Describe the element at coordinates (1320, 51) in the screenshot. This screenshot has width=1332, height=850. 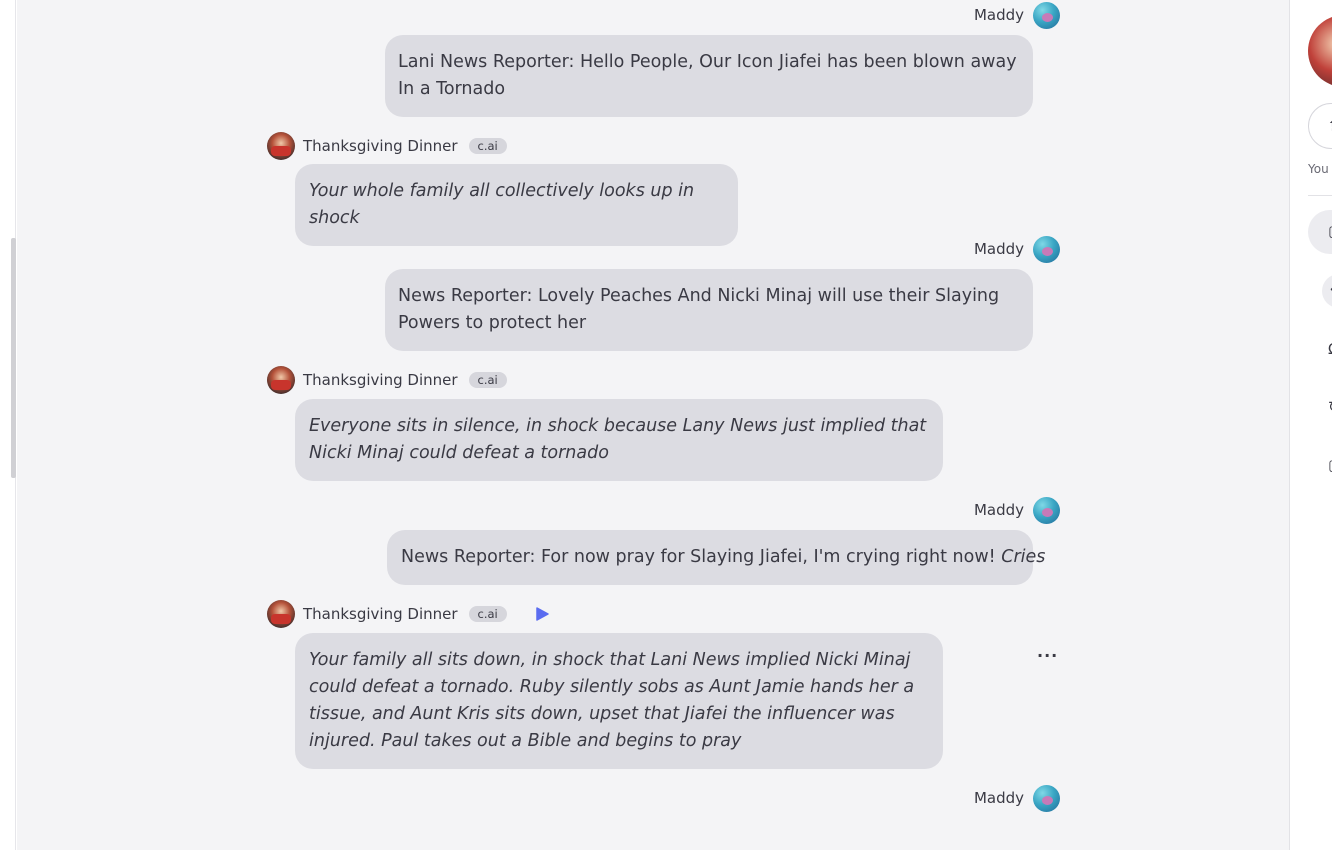
I see `character-avatar` at that location.